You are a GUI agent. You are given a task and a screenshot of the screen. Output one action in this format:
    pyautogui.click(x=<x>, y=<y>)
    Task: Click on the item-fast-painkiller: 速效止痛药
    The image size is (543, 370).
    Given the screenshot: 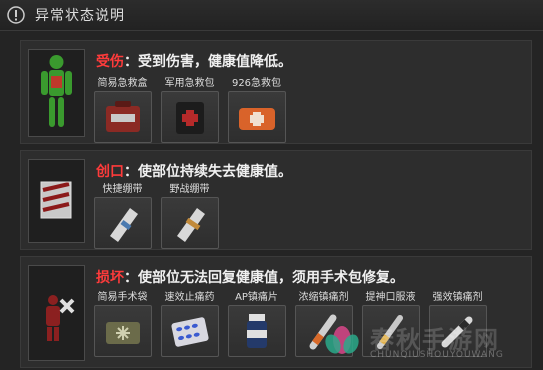 What is the action you would take?
    pyautogui.click(x=189, y=324)
    